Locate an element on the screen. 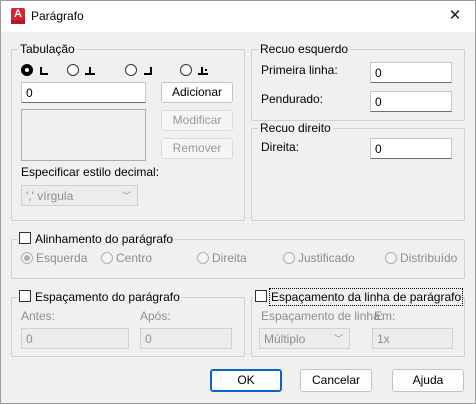 The height and width of the screenshot is (404, 476). align-right-label: Direita is located at coordinates (229, 258).